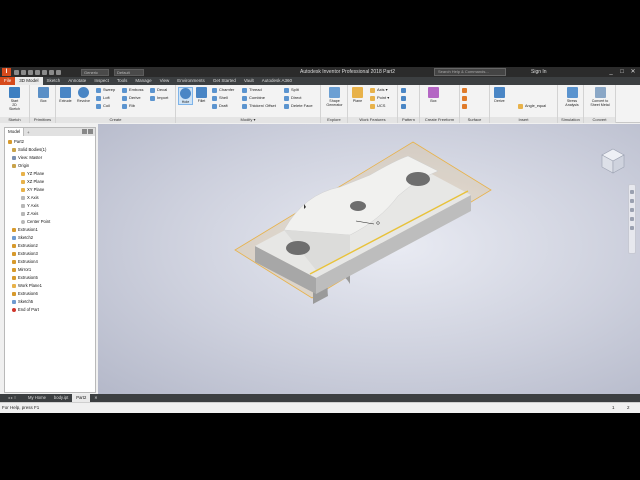 The image size is (640, 480). Describe the element at coordinates (404, 90) in the screenshot. I see `rectangular-pattern-button` at that location.